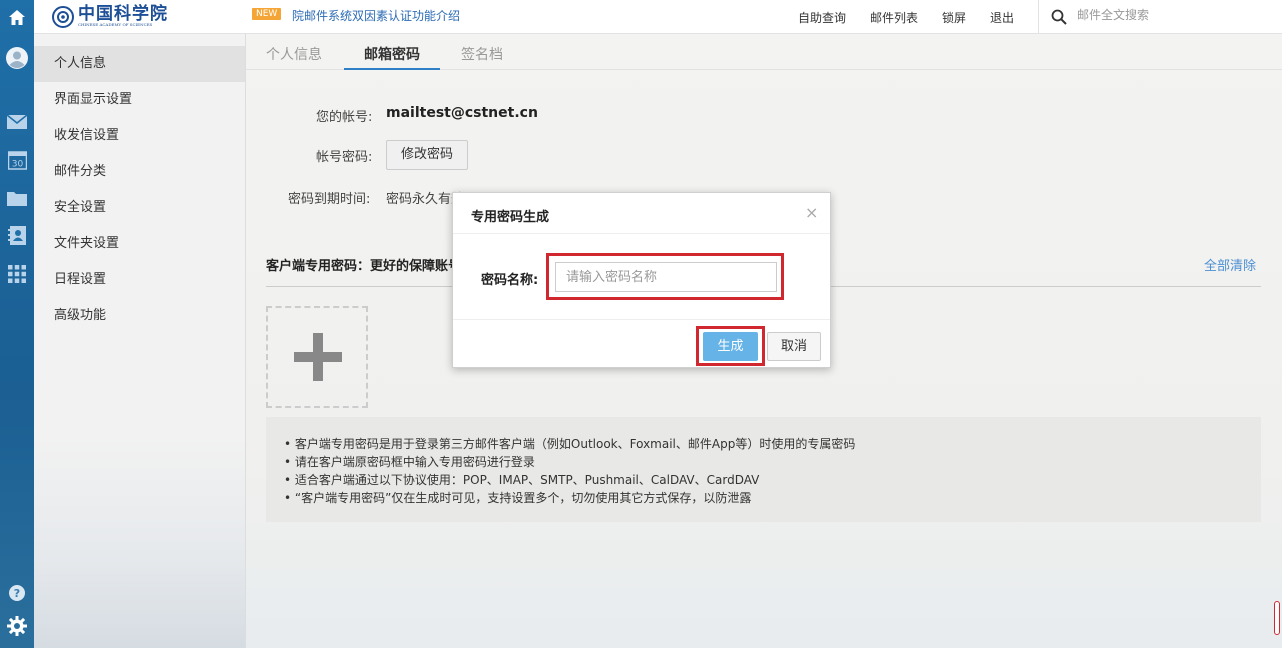 This screenshot has height=648, width=1282. What do you see at coordinates (139, 172) in the screenshot?
I see `sidebar-item-mail-category: 邮件分类` at bounding box center [139, 172].